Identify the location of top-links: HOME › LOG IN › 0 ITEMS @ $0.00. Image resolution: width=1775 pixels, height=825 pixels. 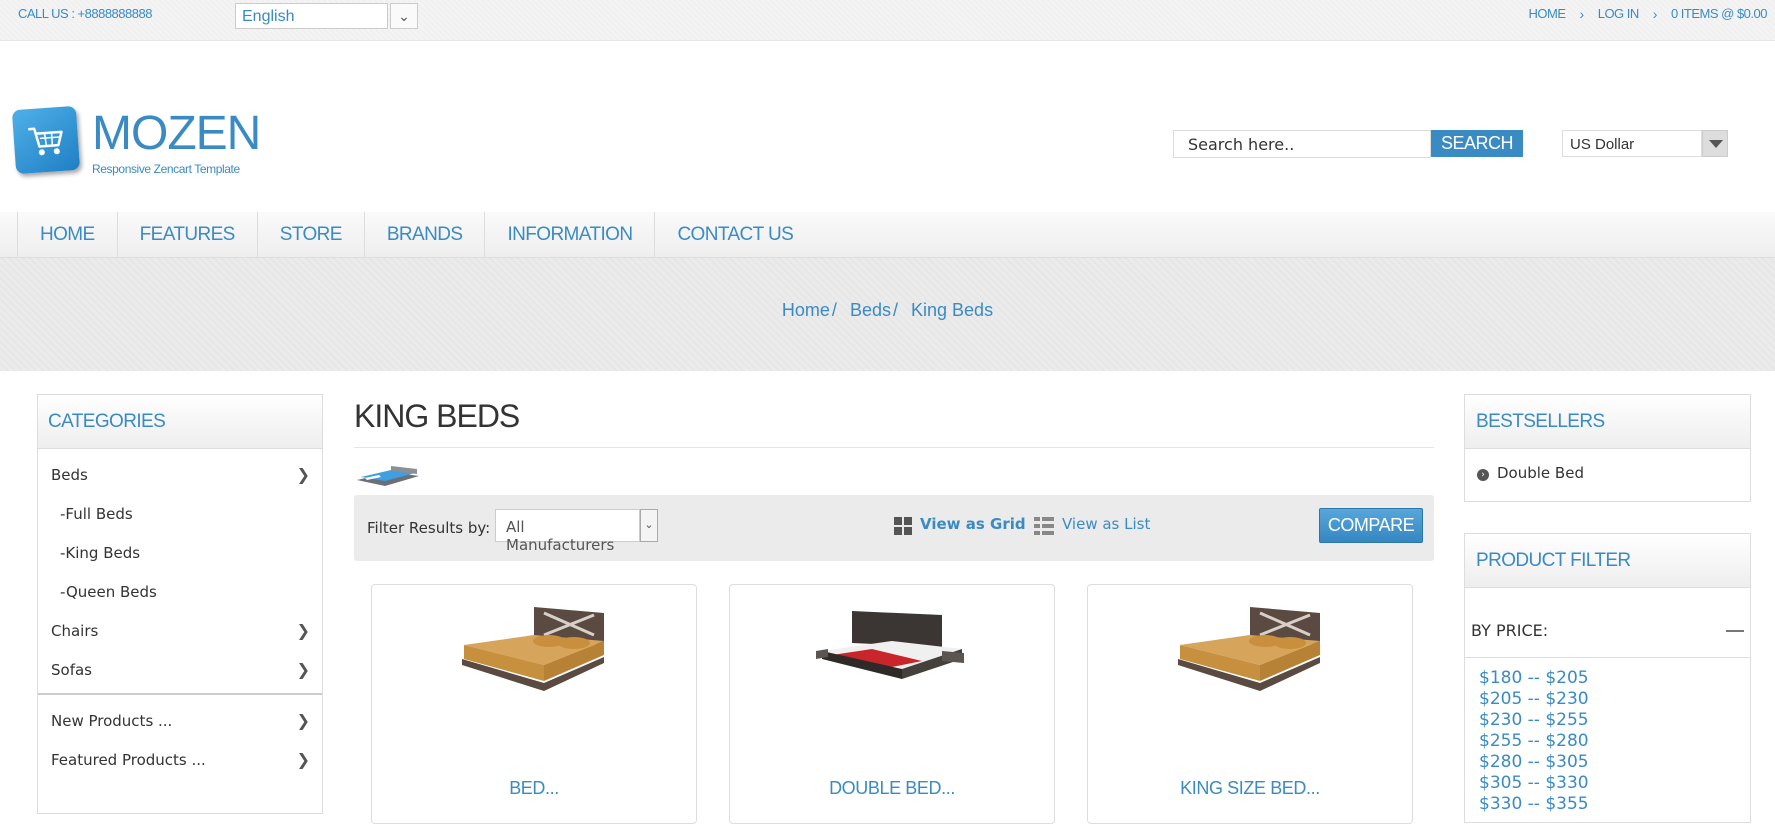
(1648, 14).